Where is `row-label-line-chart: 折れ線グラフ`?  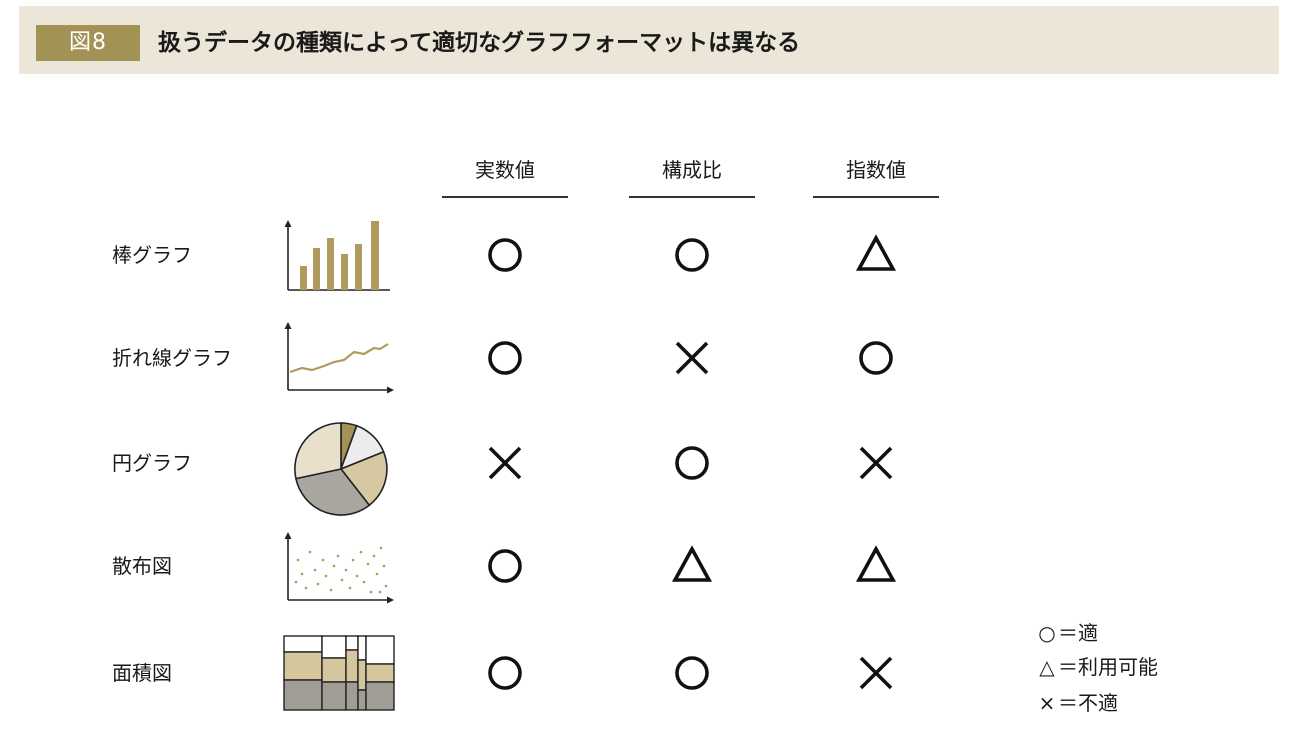
row-label-line-chart: 折れ線グラフ is located at coordinates (172, 358).